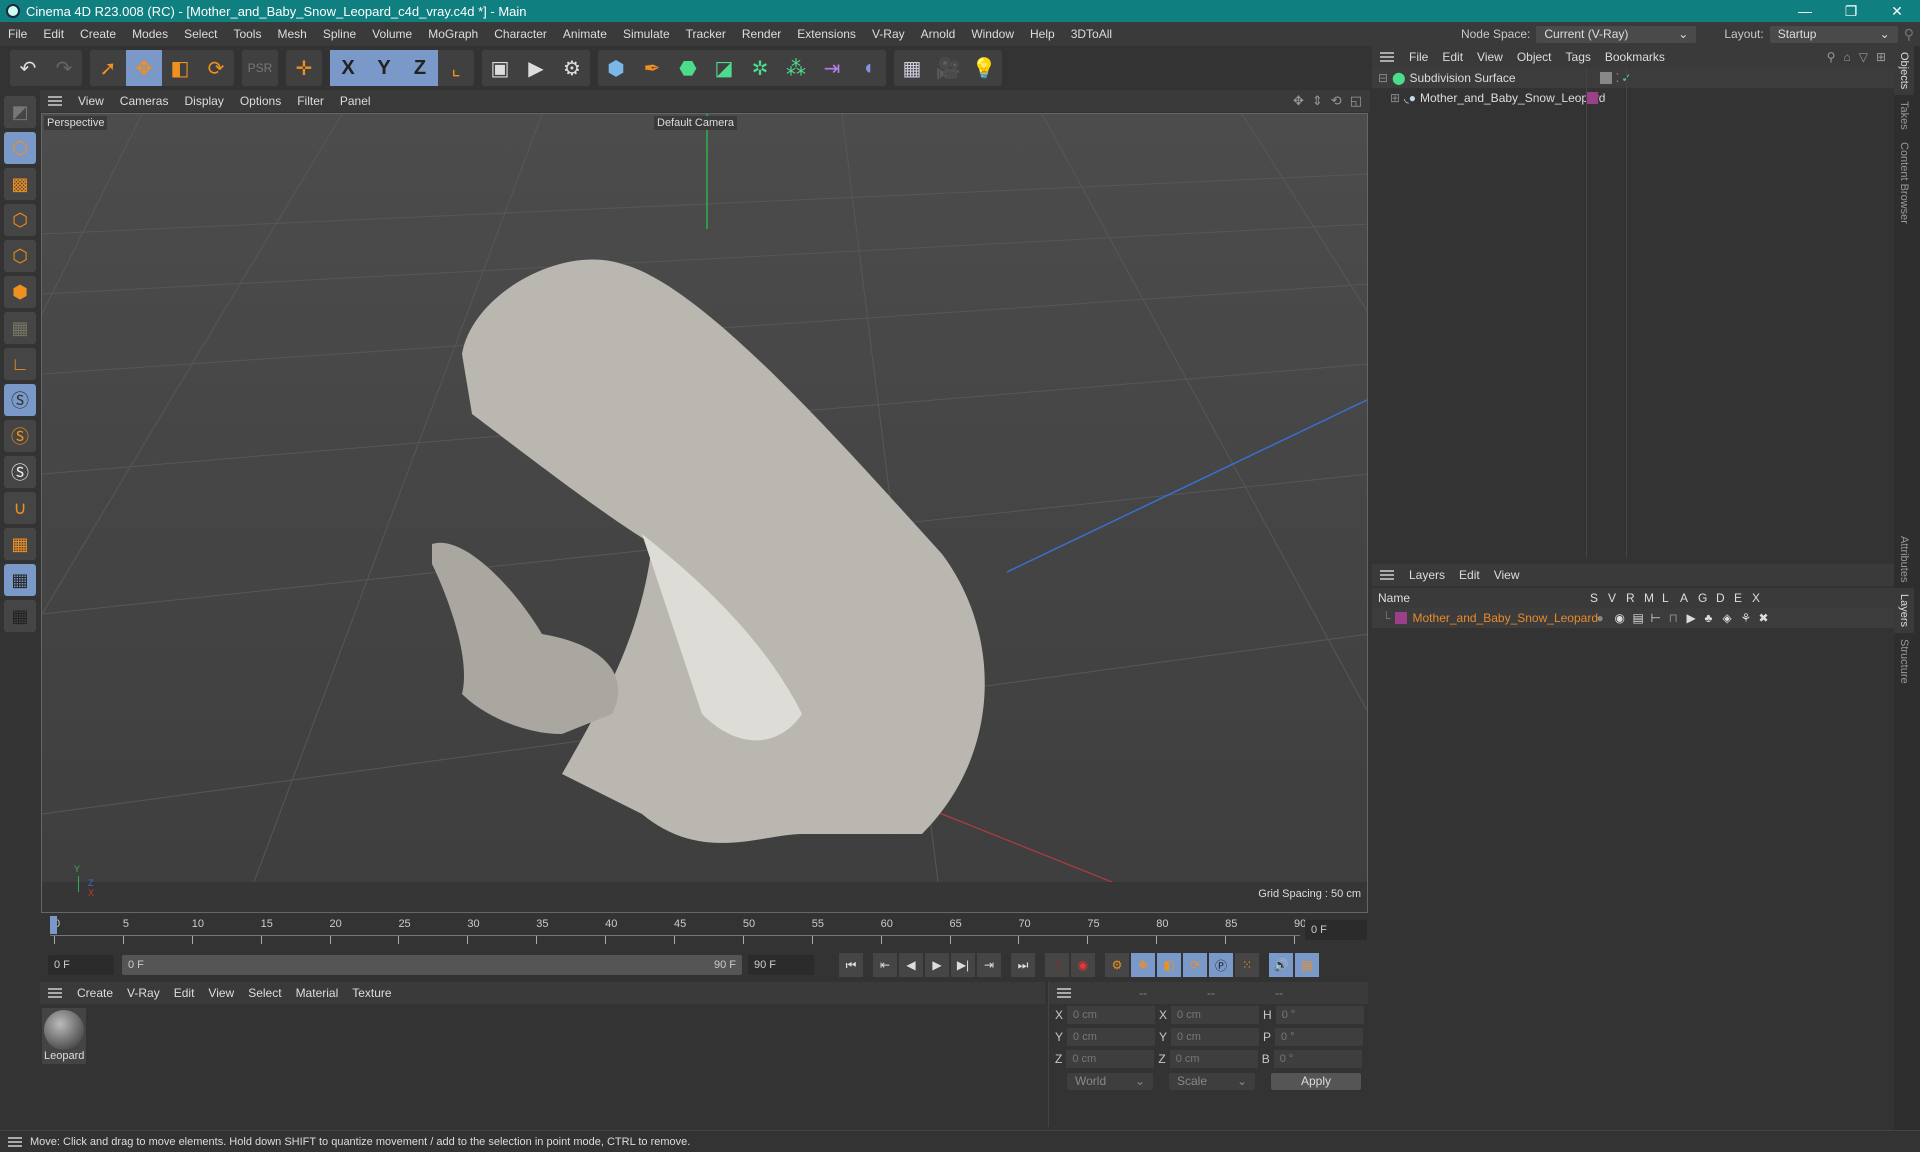 This screenshot has width=1920, height=1152. I want to click on workplane-sync-icon: ▦, so click(20, 616).